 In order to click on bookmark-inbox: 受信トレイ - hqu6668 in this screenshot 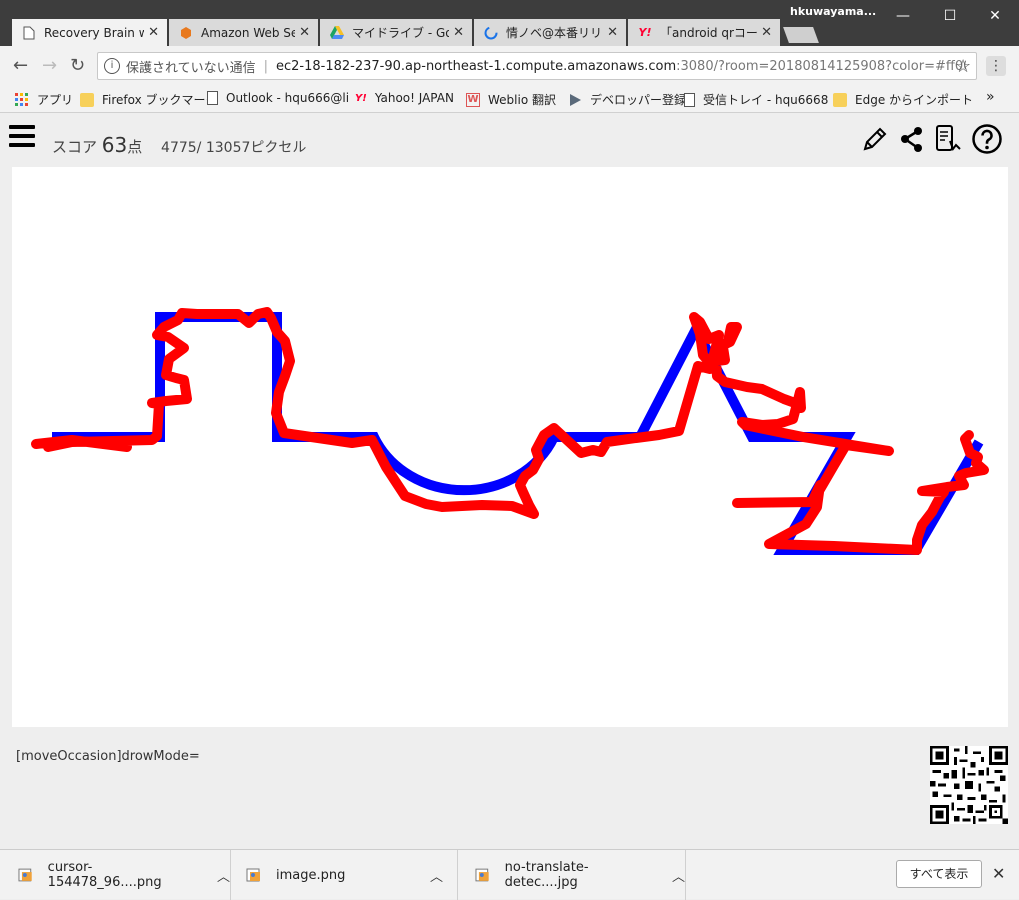, I will do `click(756, 99)`.